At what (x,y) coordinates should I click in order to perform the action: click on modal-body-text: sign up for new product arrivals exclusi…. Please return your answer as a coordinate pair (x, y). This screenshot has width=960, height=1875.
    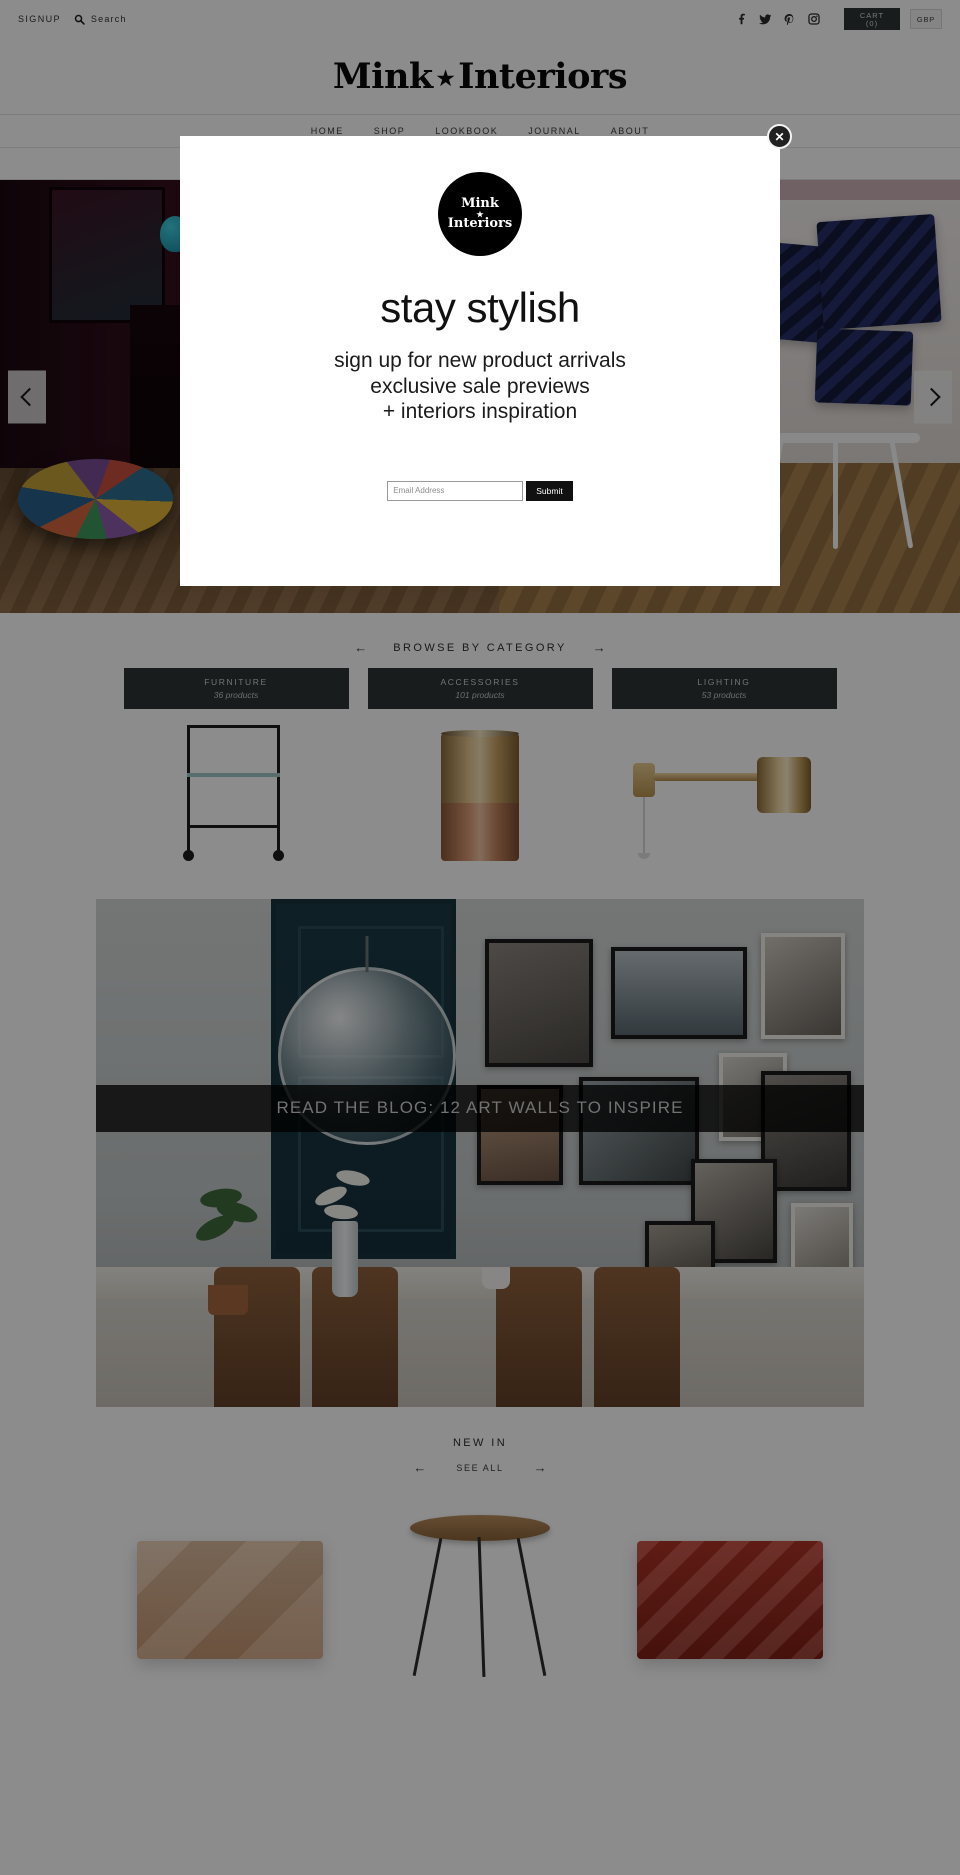
    Looking at the image, I should click on (480, 386).